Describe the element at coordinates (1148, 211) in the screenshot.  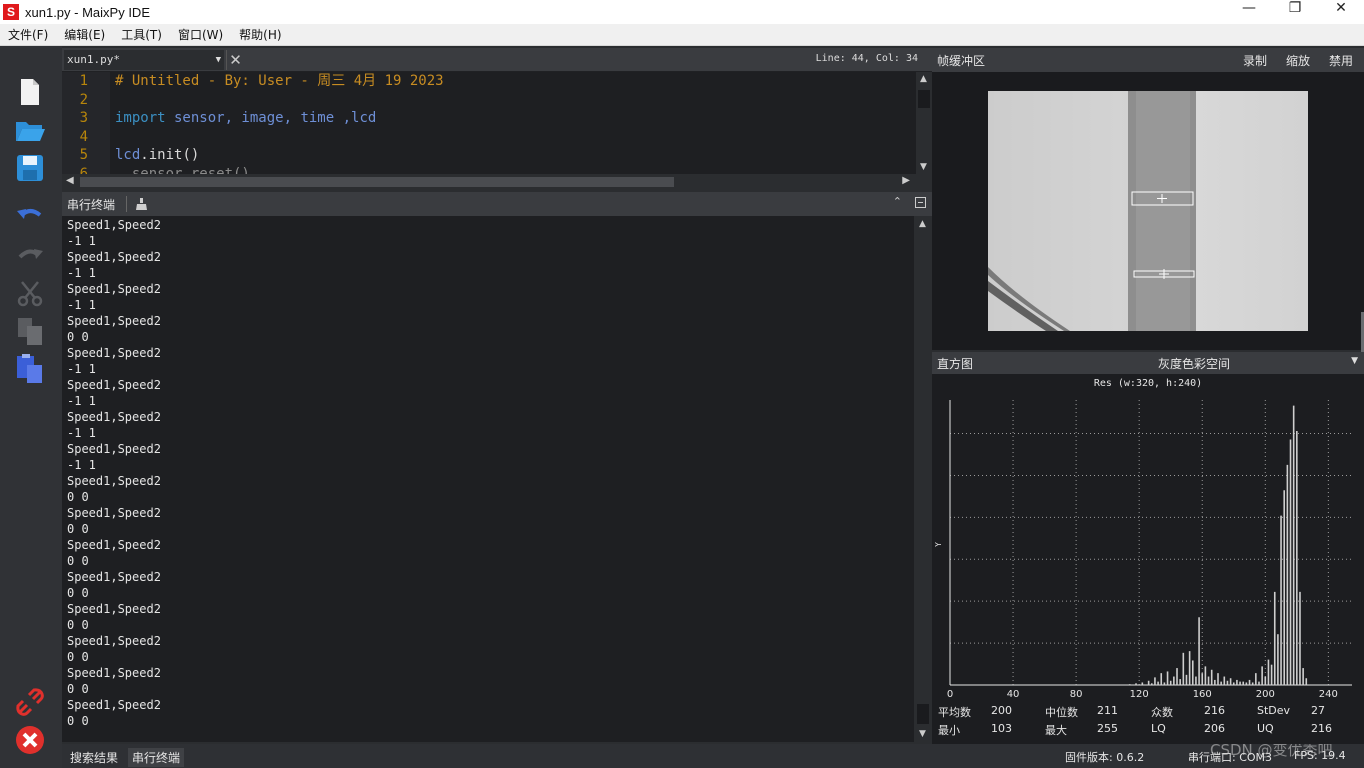
I see `camera-frame-image` at that location.